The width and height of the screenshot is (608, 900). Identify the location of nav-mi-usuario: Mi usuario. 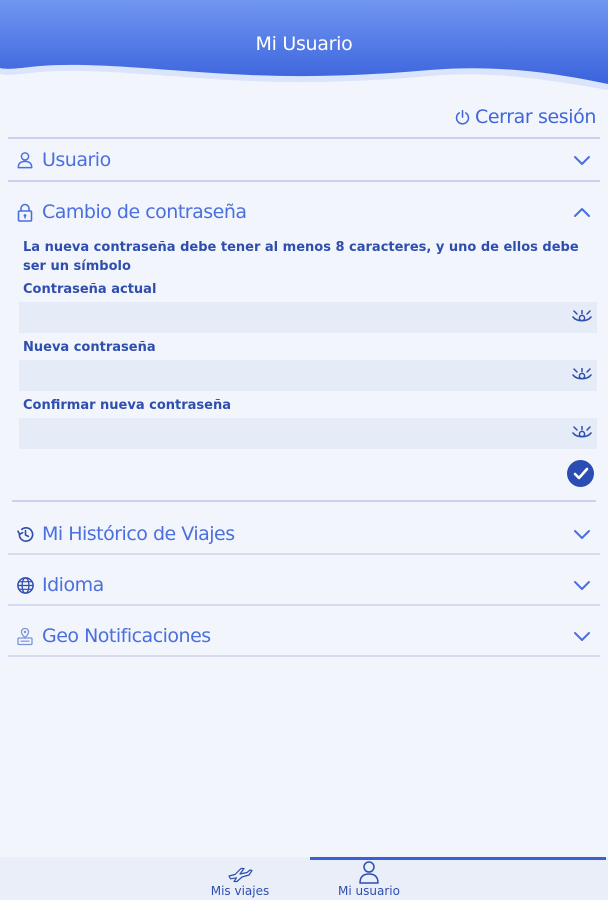
(369, 878).